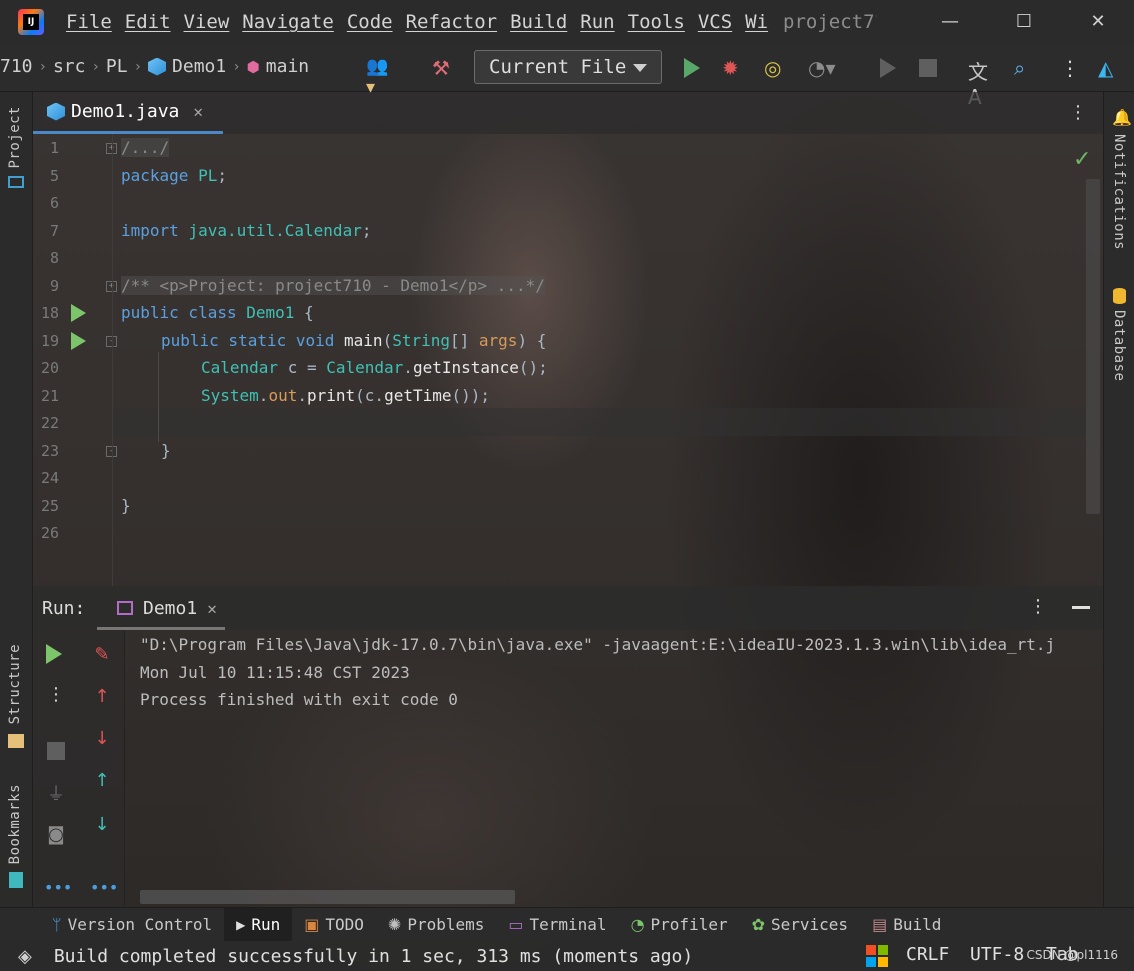 This screenshot has height=971, width=1134. I want to click on tool-tab-label: Terminal, so click(568, 924).